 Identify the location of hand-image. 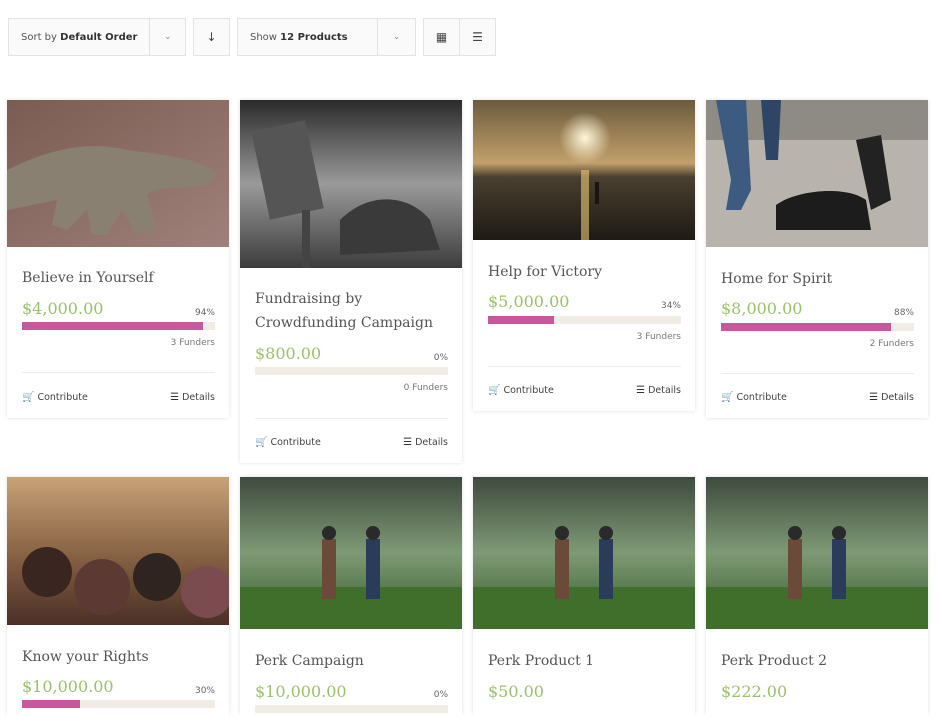
(118, 173).